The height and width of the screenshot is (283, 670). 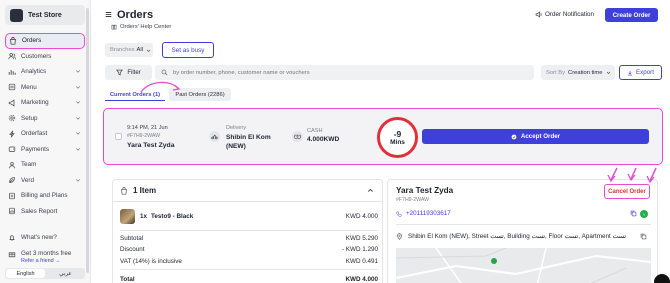 I want to click on sidebar-item-orderfast: Orderfast, so click(x=45, y=134).